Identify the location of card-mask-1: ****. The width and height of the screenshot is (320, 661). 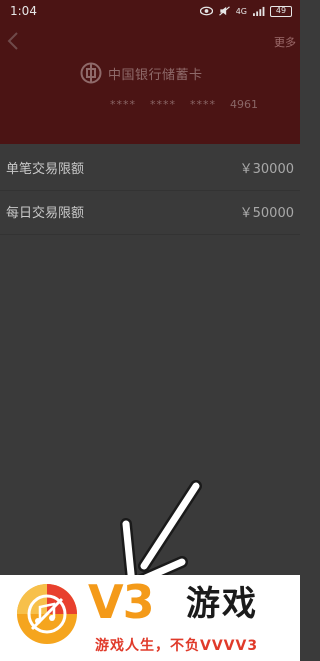
(123, 104).